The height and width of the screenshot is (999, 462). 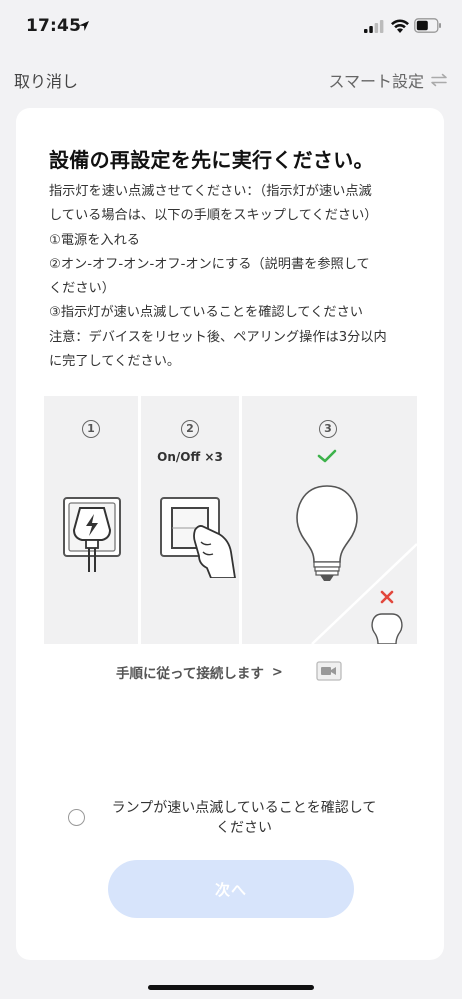 What do you see at coordinates (400, 26) in the screenshot?
I see `wifi-icon` at bounding box center [400, 26].